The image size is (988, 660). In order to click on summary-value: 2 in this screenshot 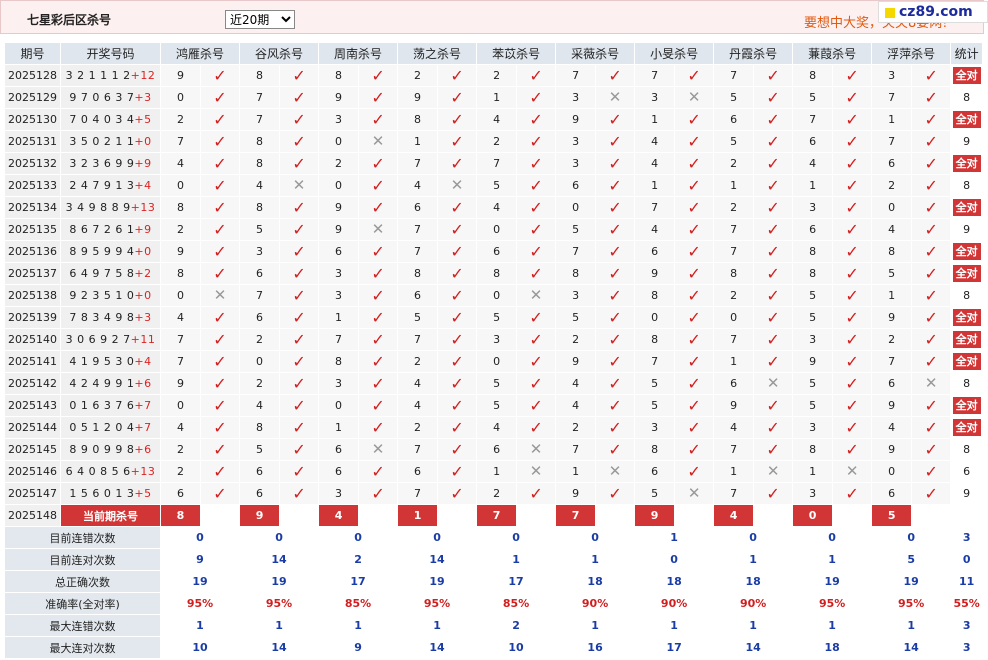, I will do `click(516, 625)`.